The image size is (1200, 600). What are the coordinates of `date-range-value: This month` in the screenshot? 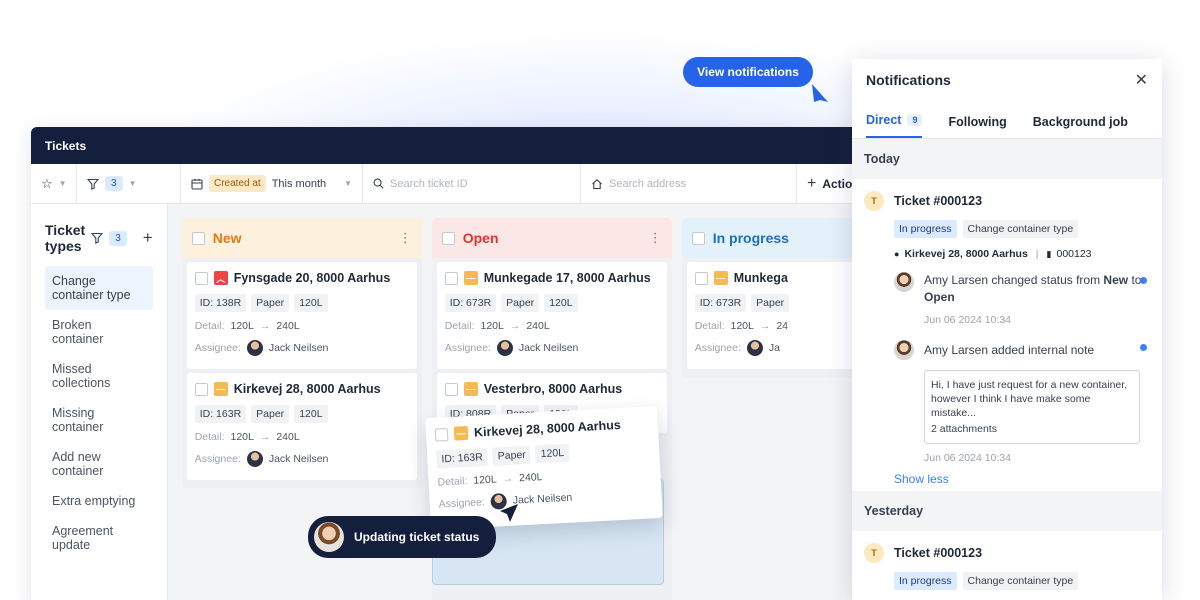 It's located at (299, 183).